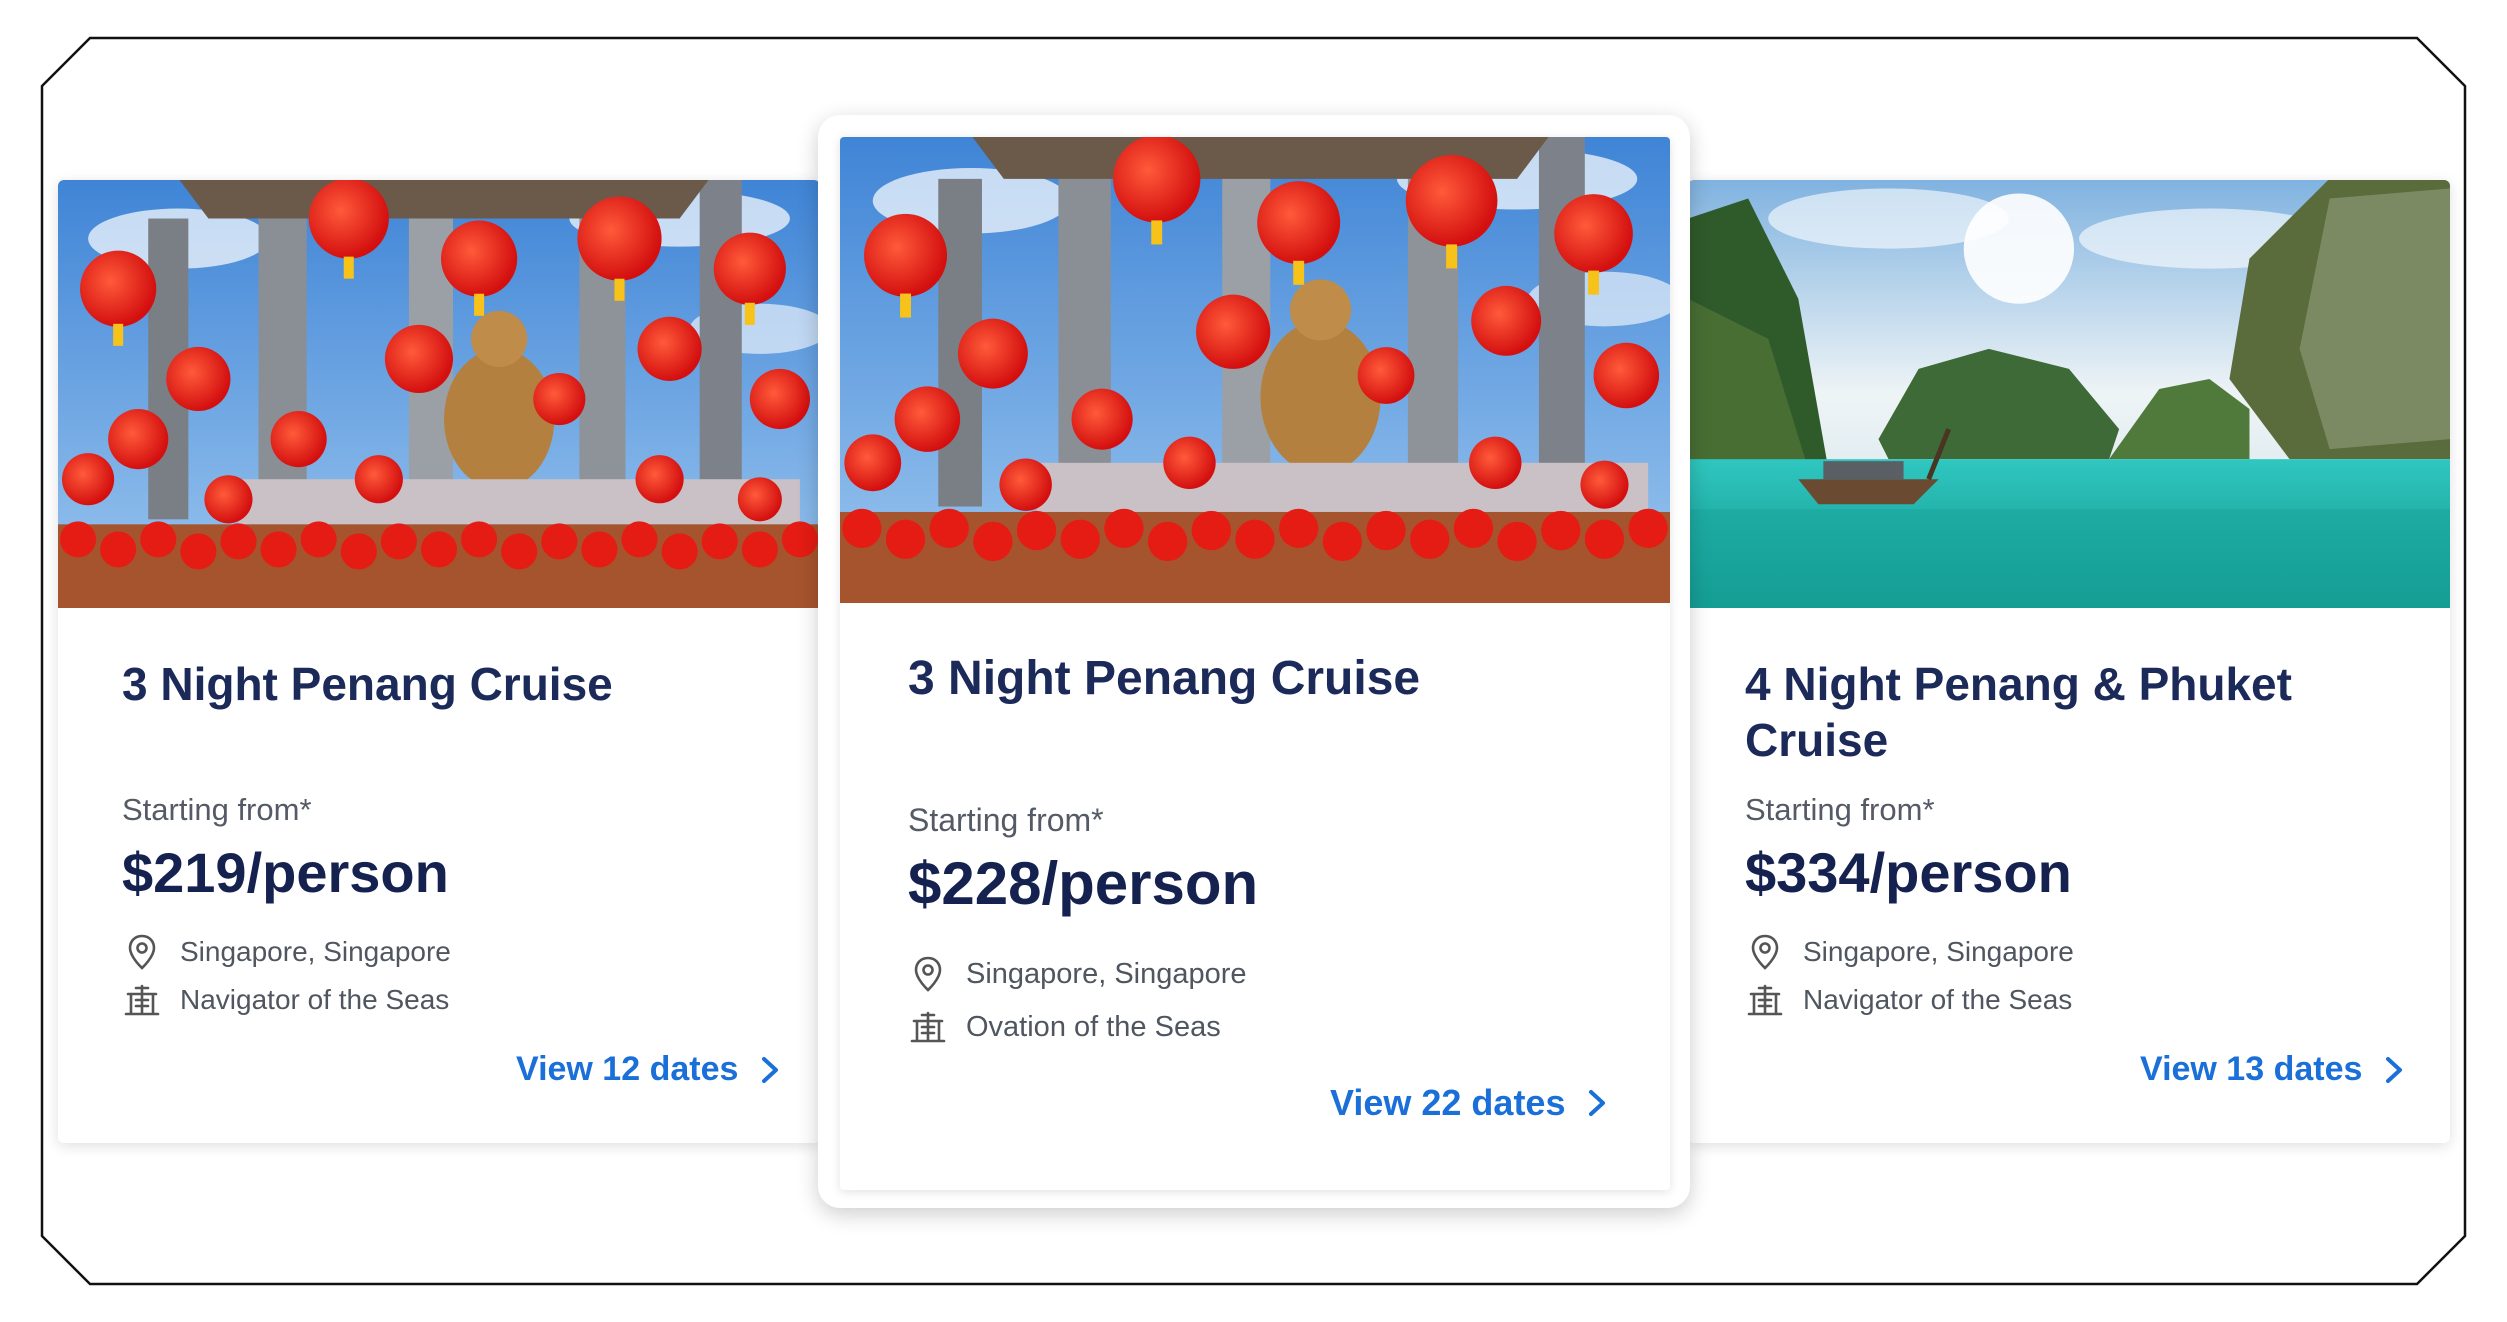 The width and height of the screenshot is (2507, 1322). I want to click on price: $219/person, so click(285, 872).